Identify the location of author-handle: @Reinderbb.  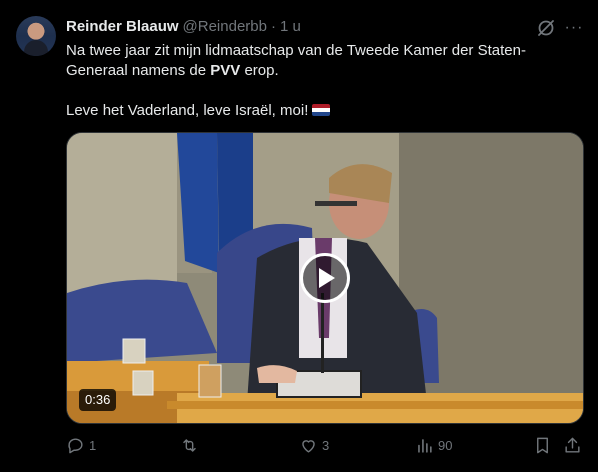
(225, 26).